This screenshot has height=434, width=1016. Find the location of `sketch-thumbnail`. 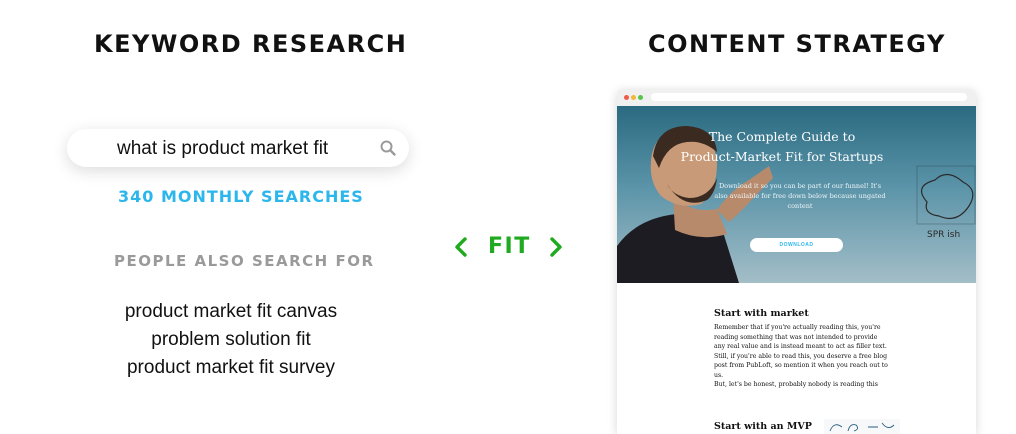

sketch-thumbnail is located at coordinates (862, 426).